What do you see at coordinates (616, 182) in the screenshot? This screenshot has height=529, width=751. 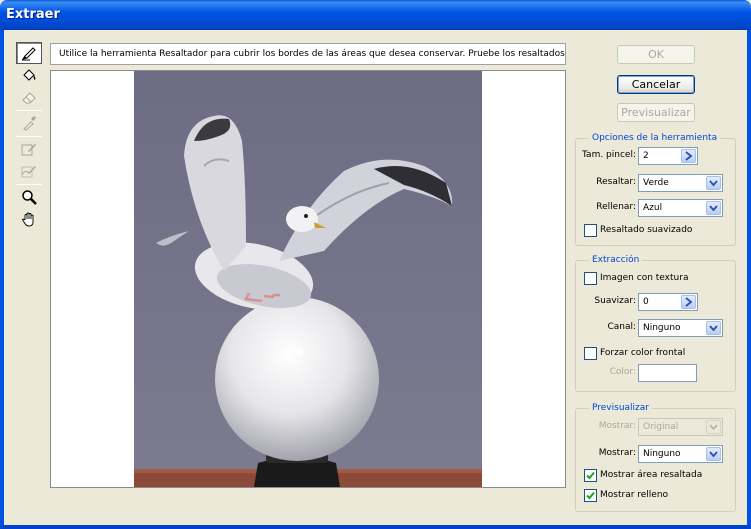 I see `highlight-label: Resaltar:` at bounding box center [616, 182].